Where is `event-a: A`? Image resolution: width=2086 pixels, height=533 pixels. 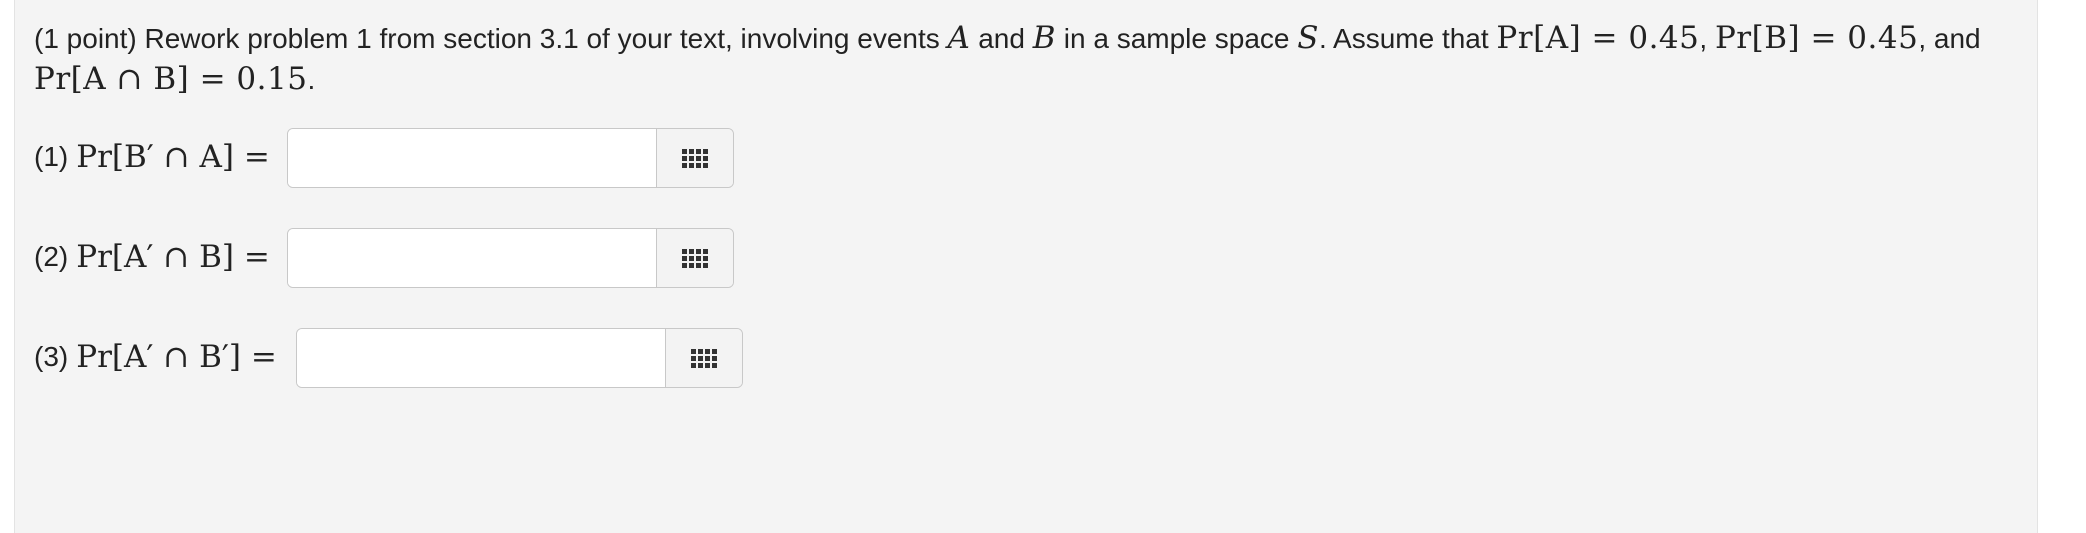 event-a: A is located at coordinates (959, 38).